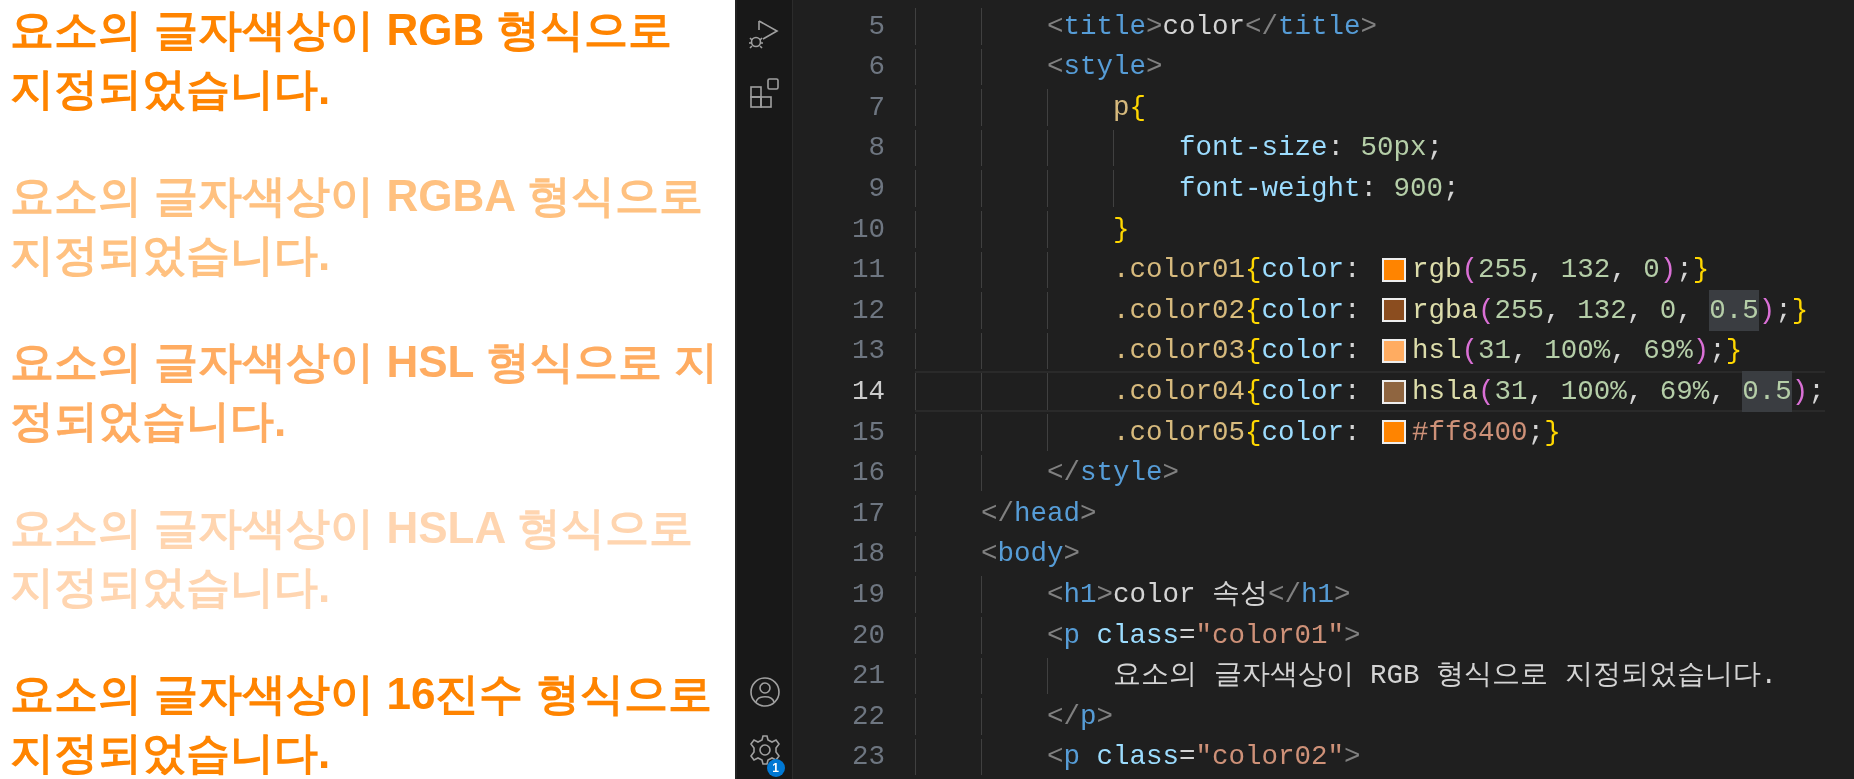  What do you see at coordinates (1319, 189) in the screenshot?
I see `code-text: font-weight: 900;` at bounding box center [1319, 189].